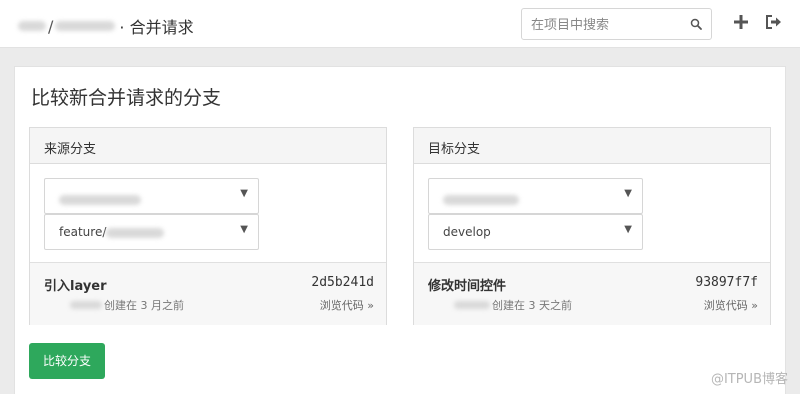  I want to click on top-navbar: / · 合并请求, so click(400, 24).